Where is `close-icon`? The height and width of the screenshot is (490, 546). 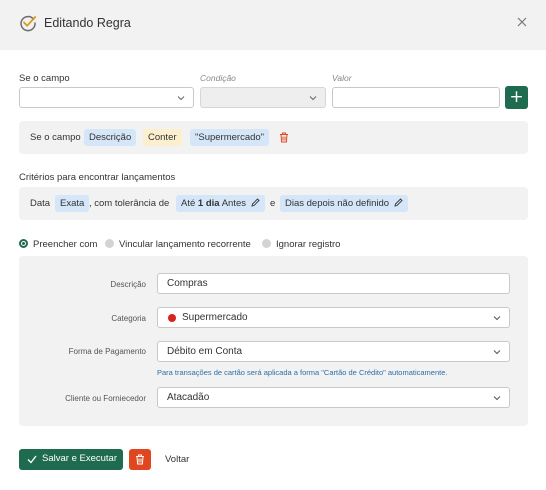 close-icon is located at coordinates (522, 22).